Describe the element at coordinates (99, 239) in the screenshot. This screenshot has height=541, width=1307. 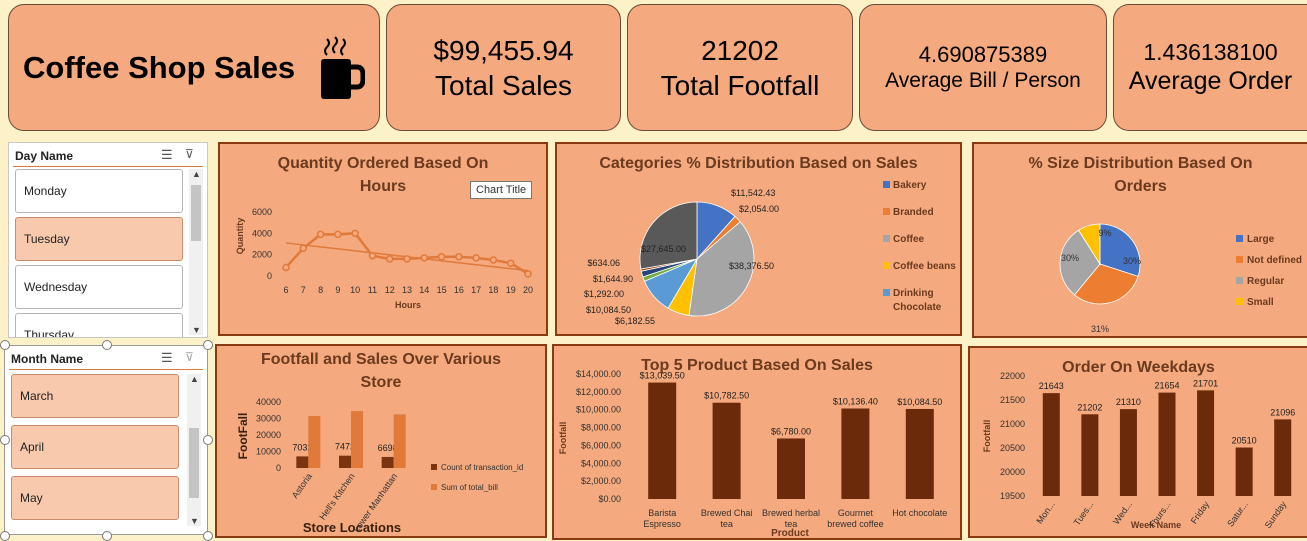
I see `day-item-tuesday: Tuesday` at that location.